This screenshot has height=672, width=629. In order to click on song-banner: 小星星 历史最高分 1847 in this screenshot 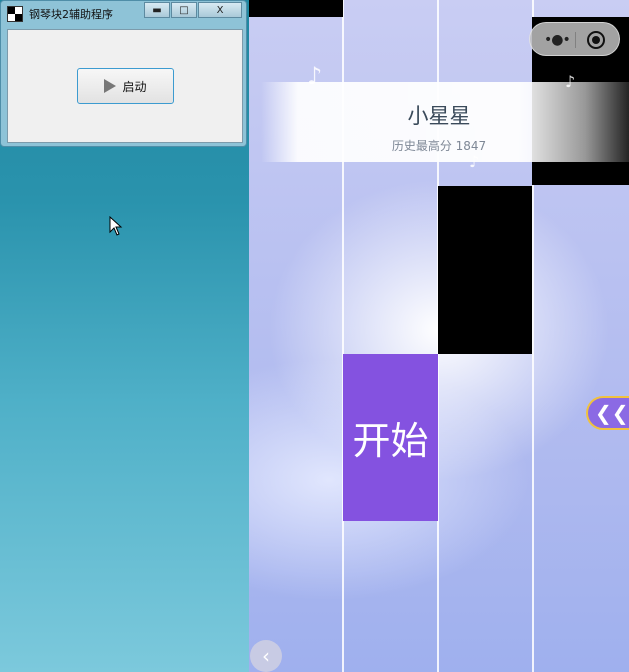, I will do `click(445, 122)`.